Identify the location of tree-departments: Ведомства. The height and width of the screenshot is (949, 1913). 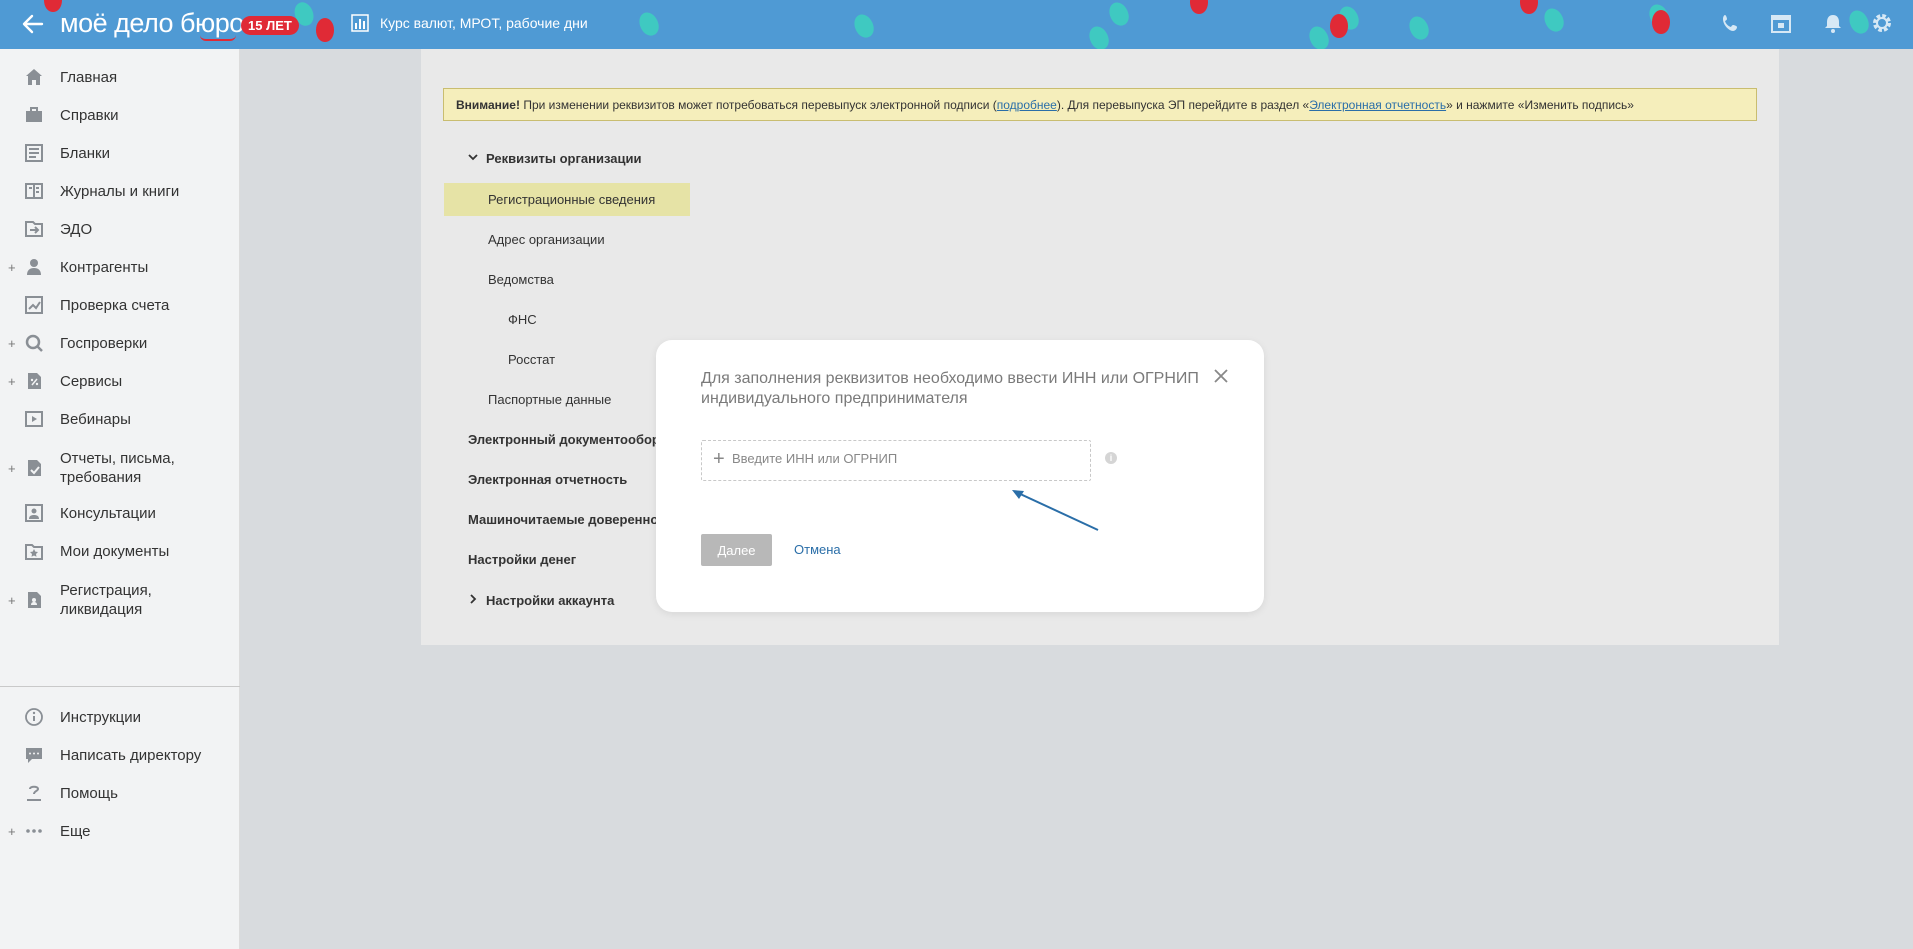
(521, 279).